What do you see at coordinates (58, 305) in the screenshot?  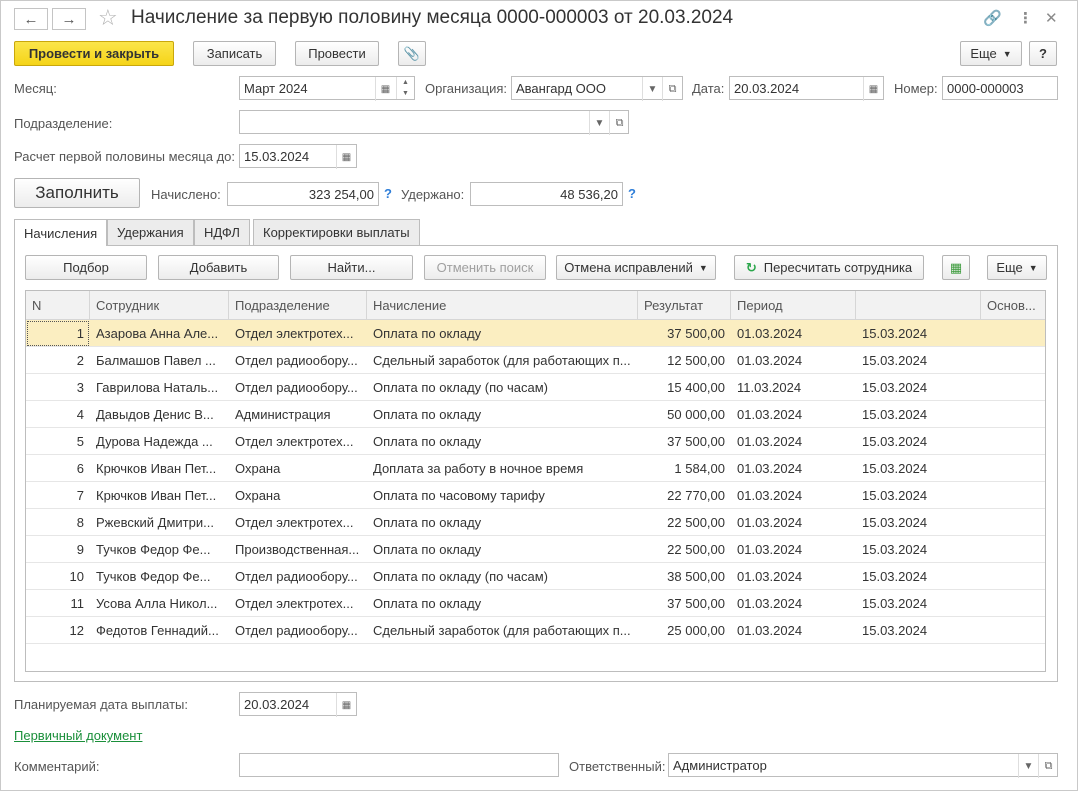 I see `col-n: N` at bounding box center [58, 305].